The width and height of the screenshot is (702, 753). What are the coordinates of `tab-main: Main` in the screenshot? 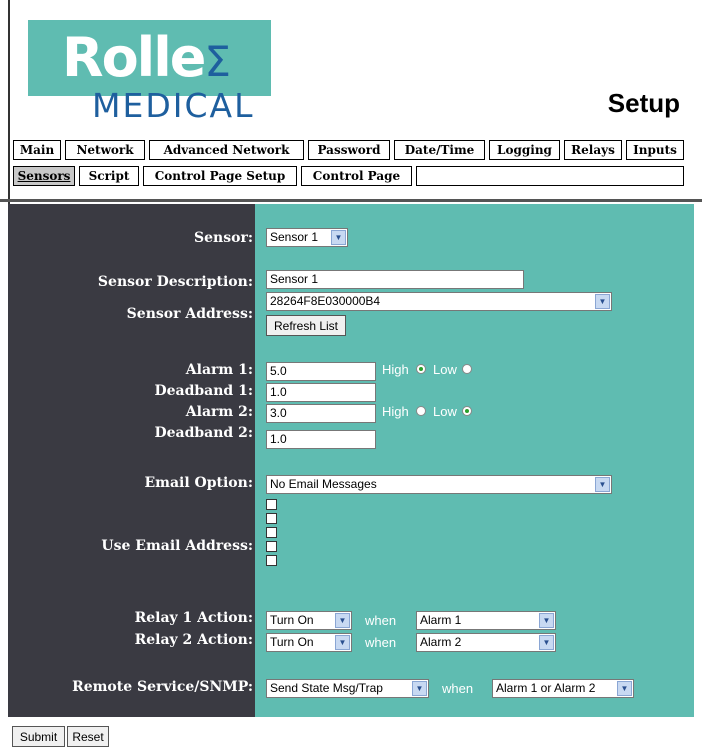 It's located at (37, 150).